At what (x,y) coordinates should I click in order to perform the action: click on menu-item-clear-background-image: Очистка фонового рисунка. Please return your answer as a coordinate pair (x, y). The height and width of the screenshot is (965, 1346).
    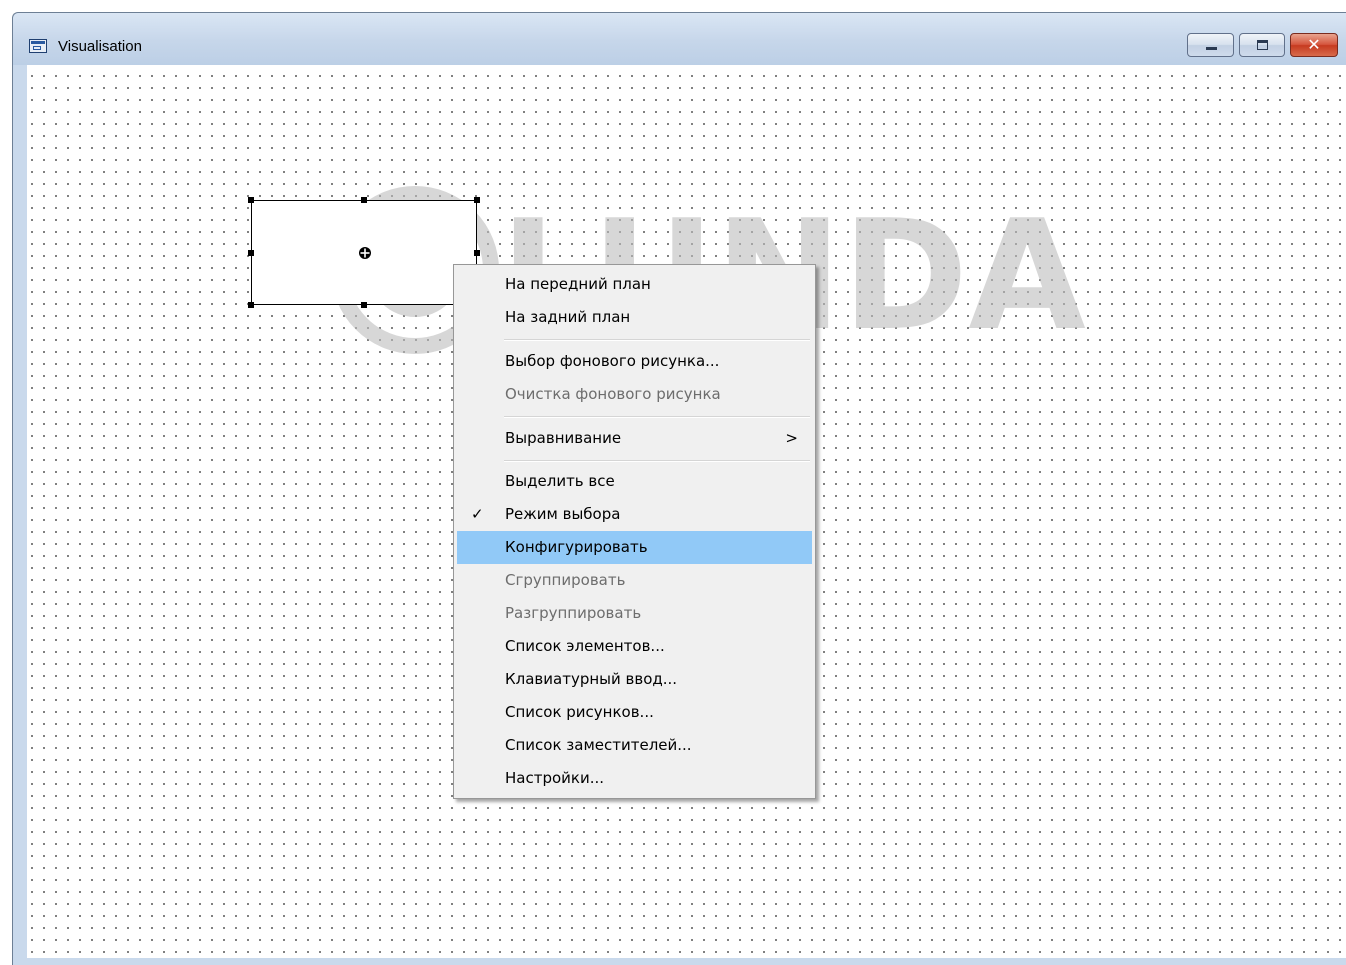
    Looking at the image, I should click on (634, 394).